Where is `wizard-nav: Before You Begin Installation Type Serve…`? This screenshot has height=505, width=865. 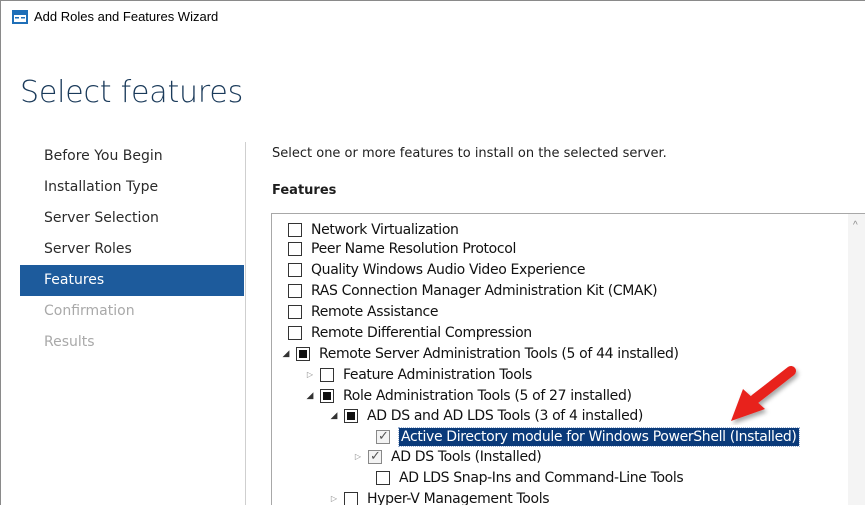 wizard-nav: Before You Begin Installation Type Serve… is located at coordinates (132, 249).